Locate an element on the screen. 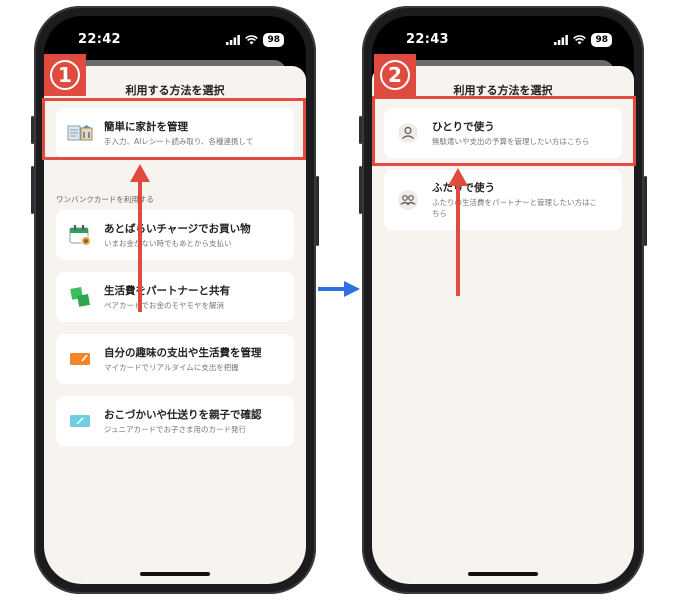 Image resolution: width=680 pixels, height=600 pixels. up-arrow-step1 is located at coordinates (140, 238).